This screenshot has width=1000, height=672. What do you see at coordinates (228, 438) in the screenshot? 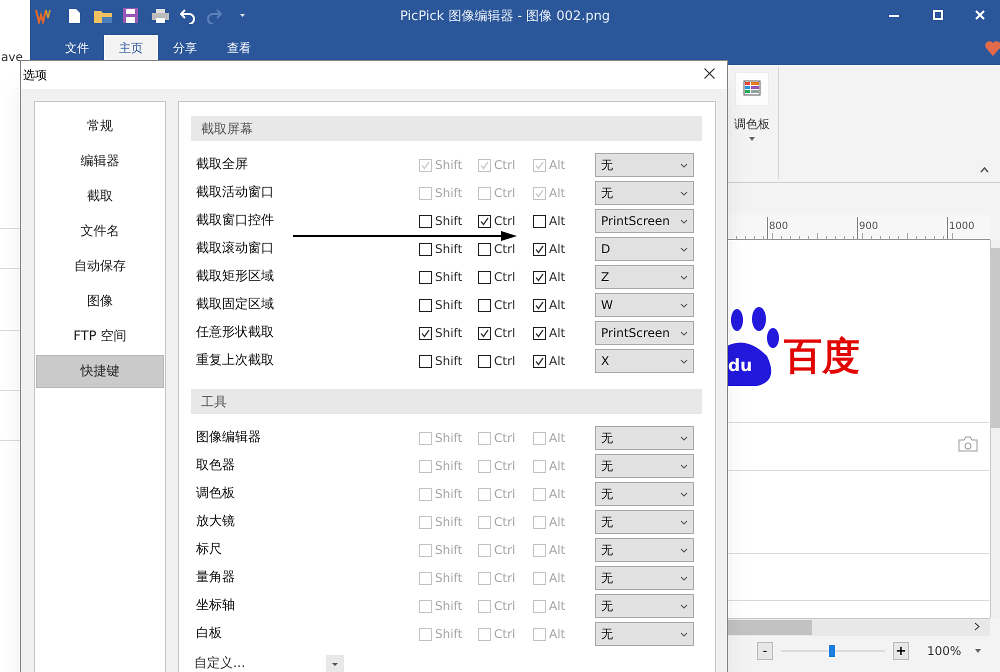
I see `shortcut-label: 图像编辑器` at bounding box center [228, 438].